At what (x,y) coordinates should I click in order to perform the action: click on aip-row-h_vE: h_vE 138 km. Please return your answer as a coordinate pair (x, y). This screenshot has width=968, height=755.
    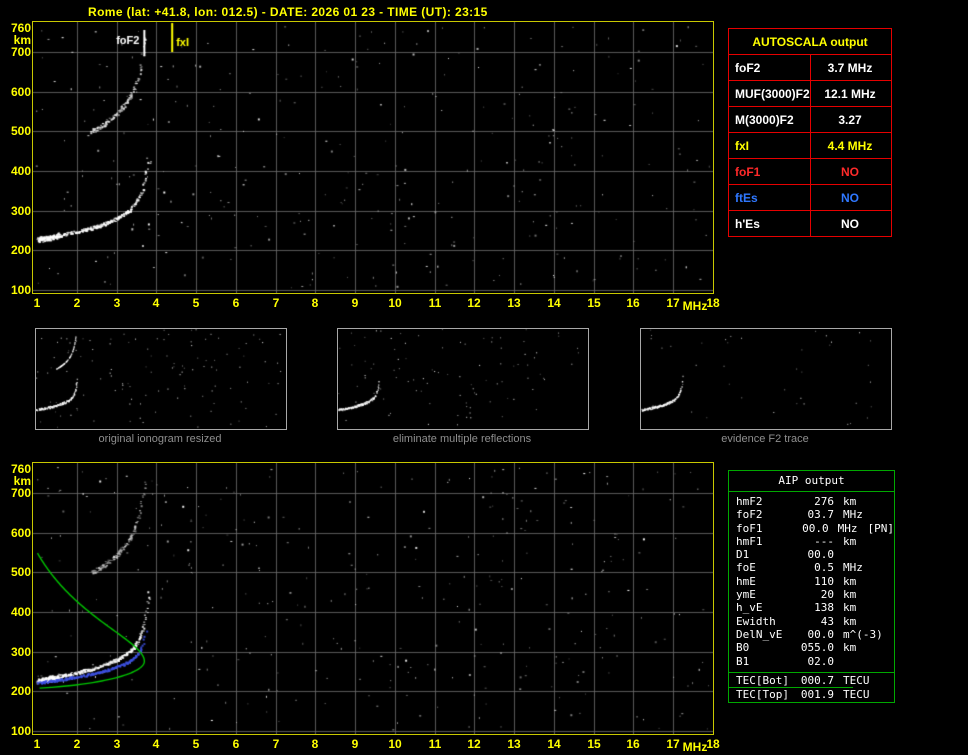
    Looking at the image, I should click on (811, 607).